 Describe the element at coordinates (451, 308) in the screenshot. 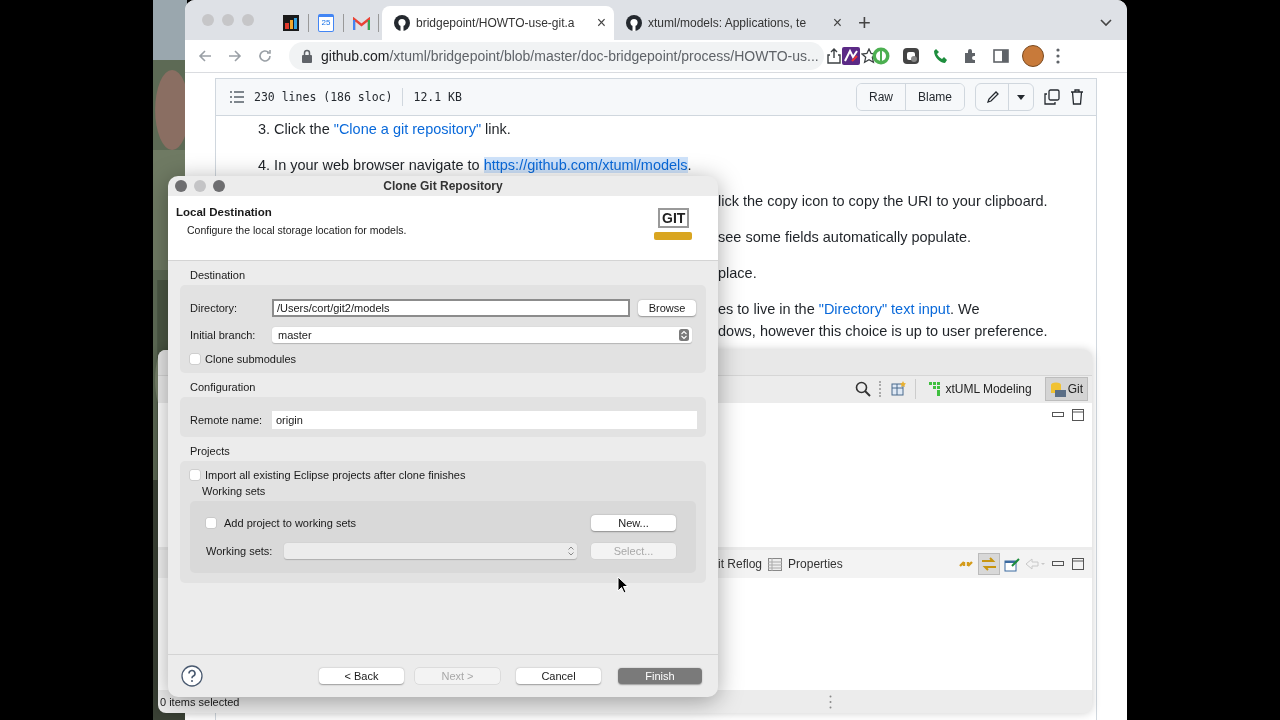

I see `directory-field: /Users/cort/git2/models` at that location.